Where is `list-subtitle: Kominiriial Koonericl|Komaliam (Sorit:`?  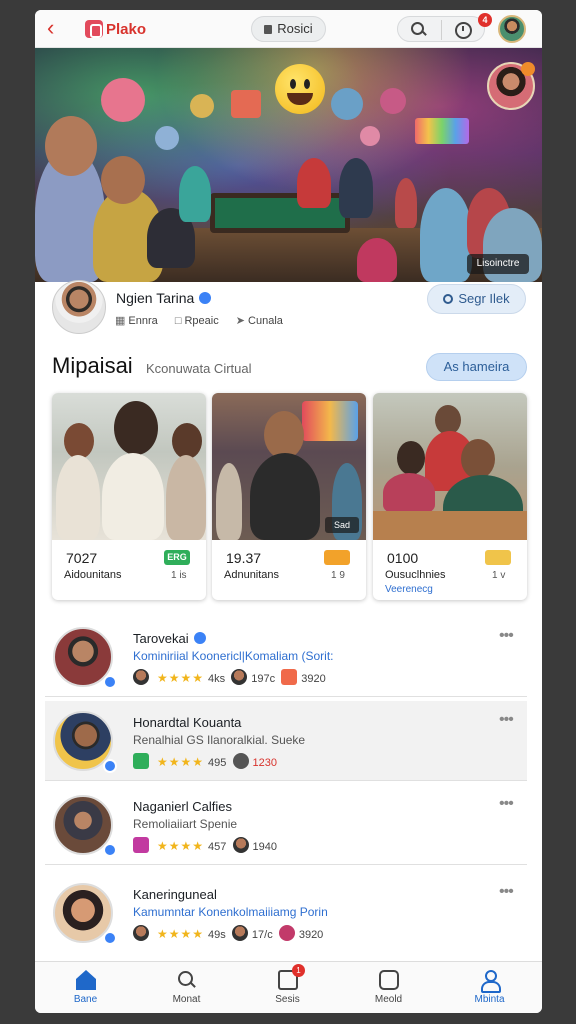
list-subtitle: Kominiriial Koonericl|Komaliam (Sorit: is located at coordinates (233, 656).